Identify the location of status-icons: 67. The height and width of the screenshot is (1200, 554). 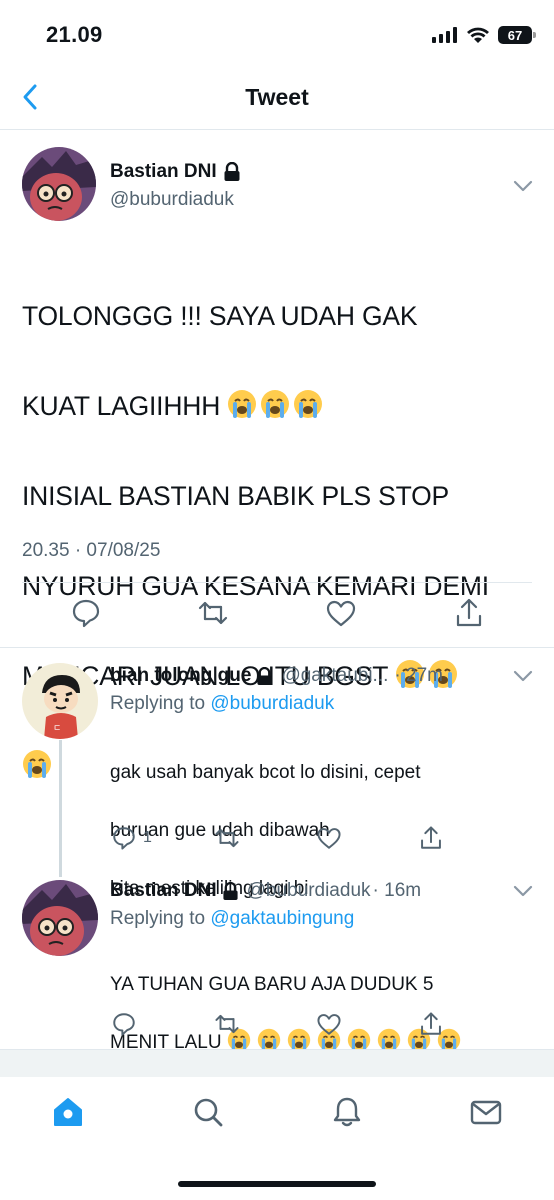
(484, 35).